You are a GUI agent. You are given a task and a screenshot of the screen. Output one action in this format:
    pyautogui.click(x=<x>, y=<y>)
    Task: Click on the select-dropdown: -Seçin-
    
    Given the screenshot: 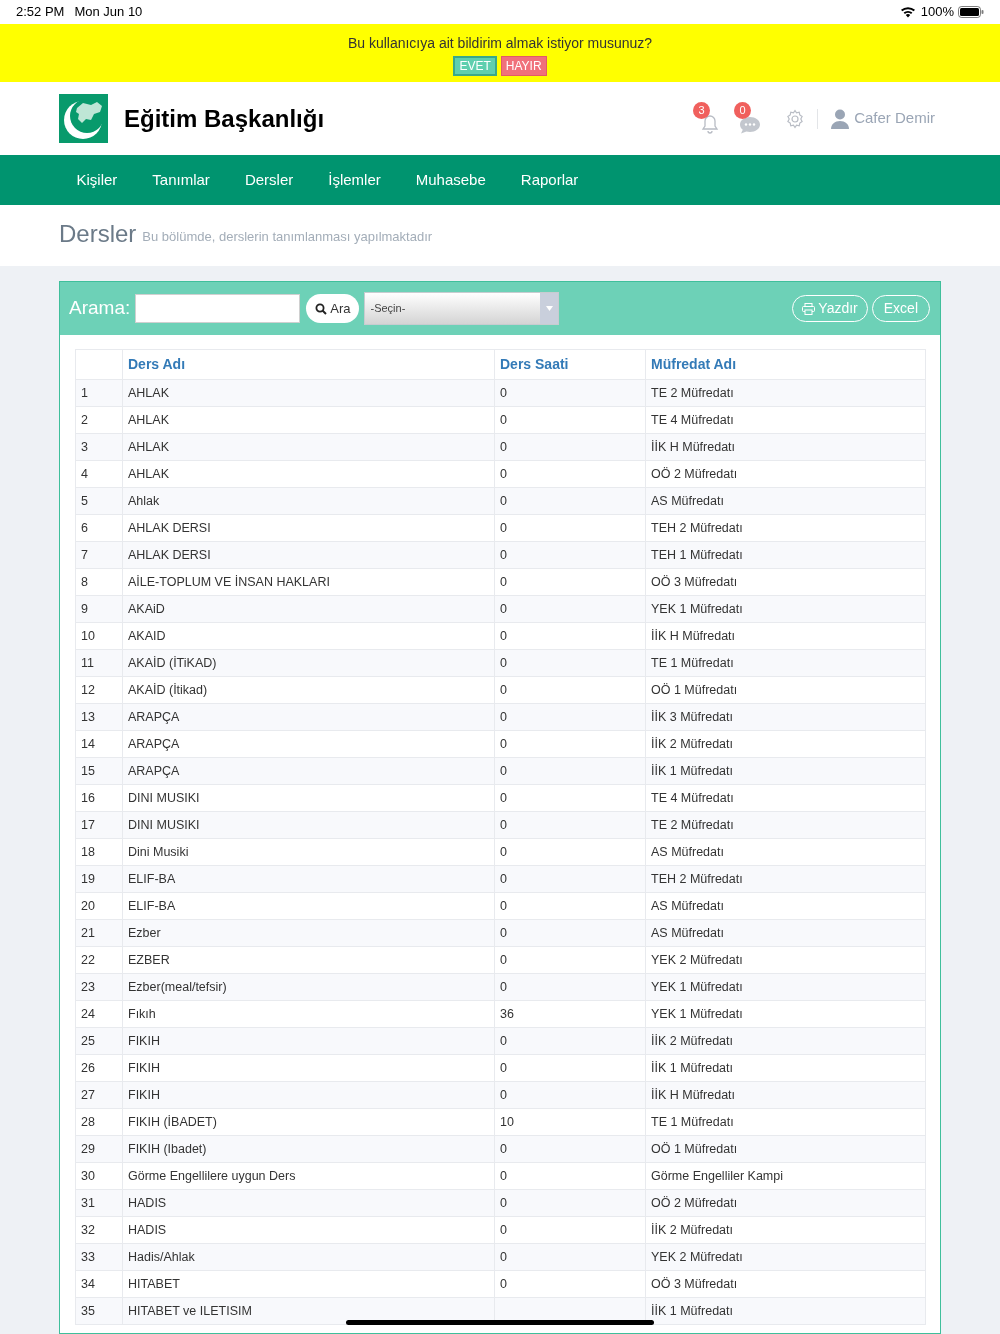 What is the action you would take?
    pyautogui.click(x=462, y=308)
    